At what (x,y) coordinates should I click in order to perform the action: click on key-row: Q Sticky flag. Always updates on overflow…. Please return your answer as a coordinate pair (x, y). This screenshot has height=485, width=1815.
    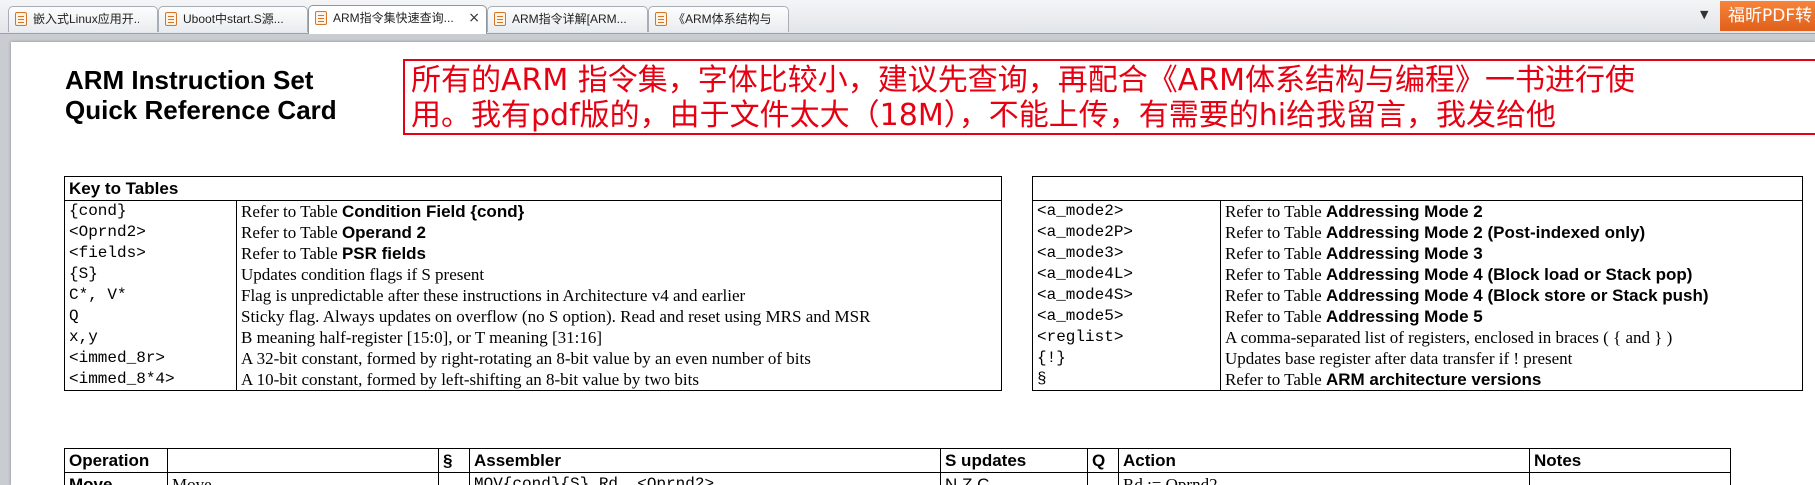
    Looking at the image, I should click on (533, 316).